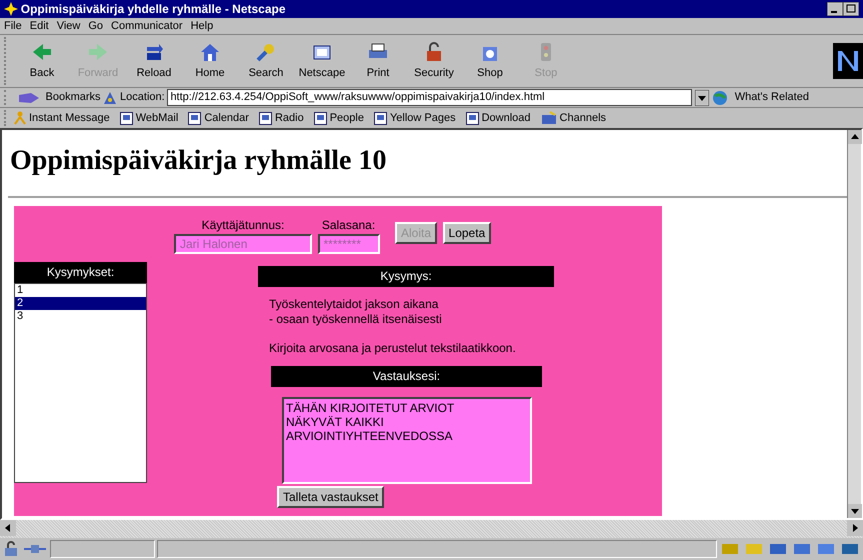  Describe the element at coordinates (80, 272) in the screenshot. I see `questions-header: Kysymykset:` at that location.